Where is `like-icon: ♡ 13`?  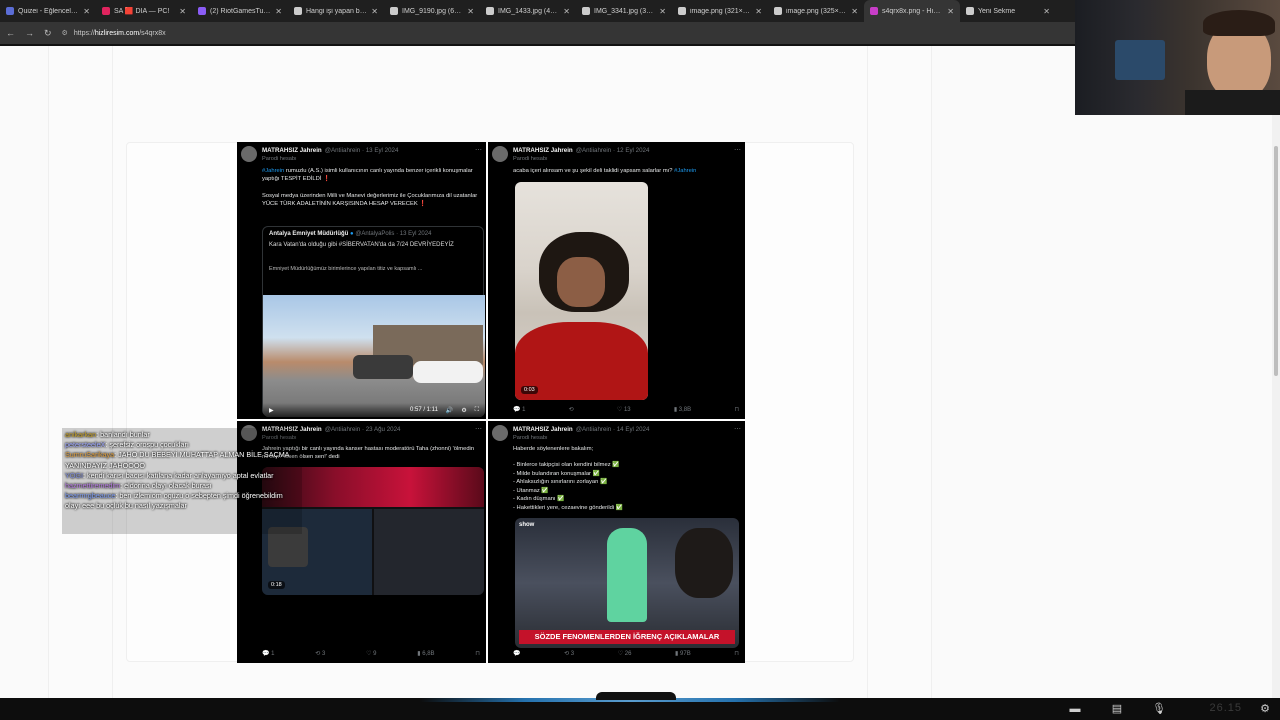
like-icon: ♡ 13 is located at coordinates (623, 410).